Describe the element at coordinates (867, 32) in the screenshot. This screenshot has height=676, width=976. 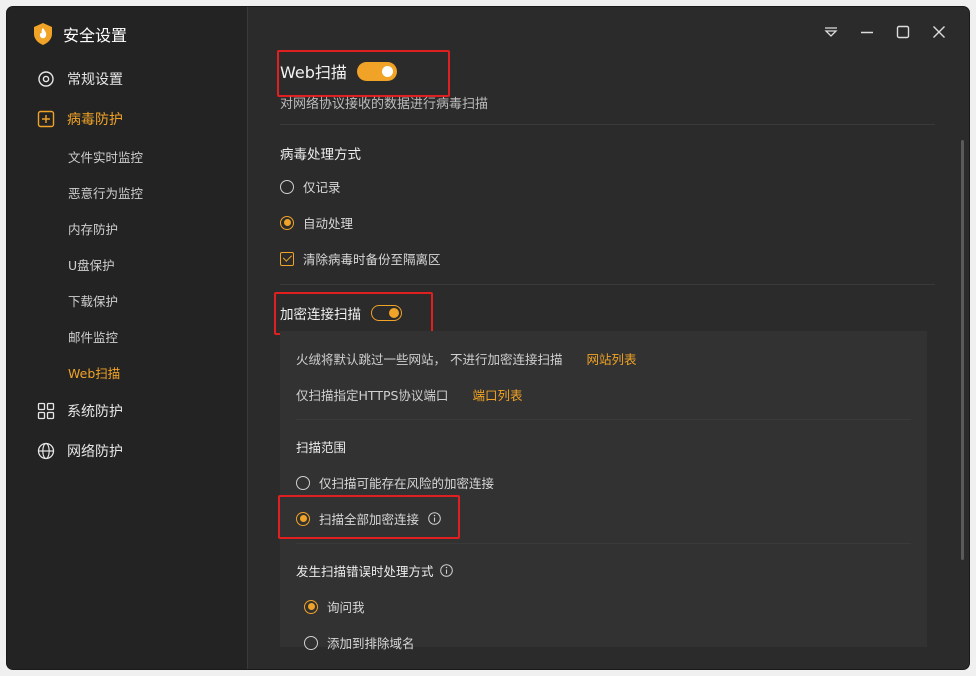
I see `minimize-icon` at that location.